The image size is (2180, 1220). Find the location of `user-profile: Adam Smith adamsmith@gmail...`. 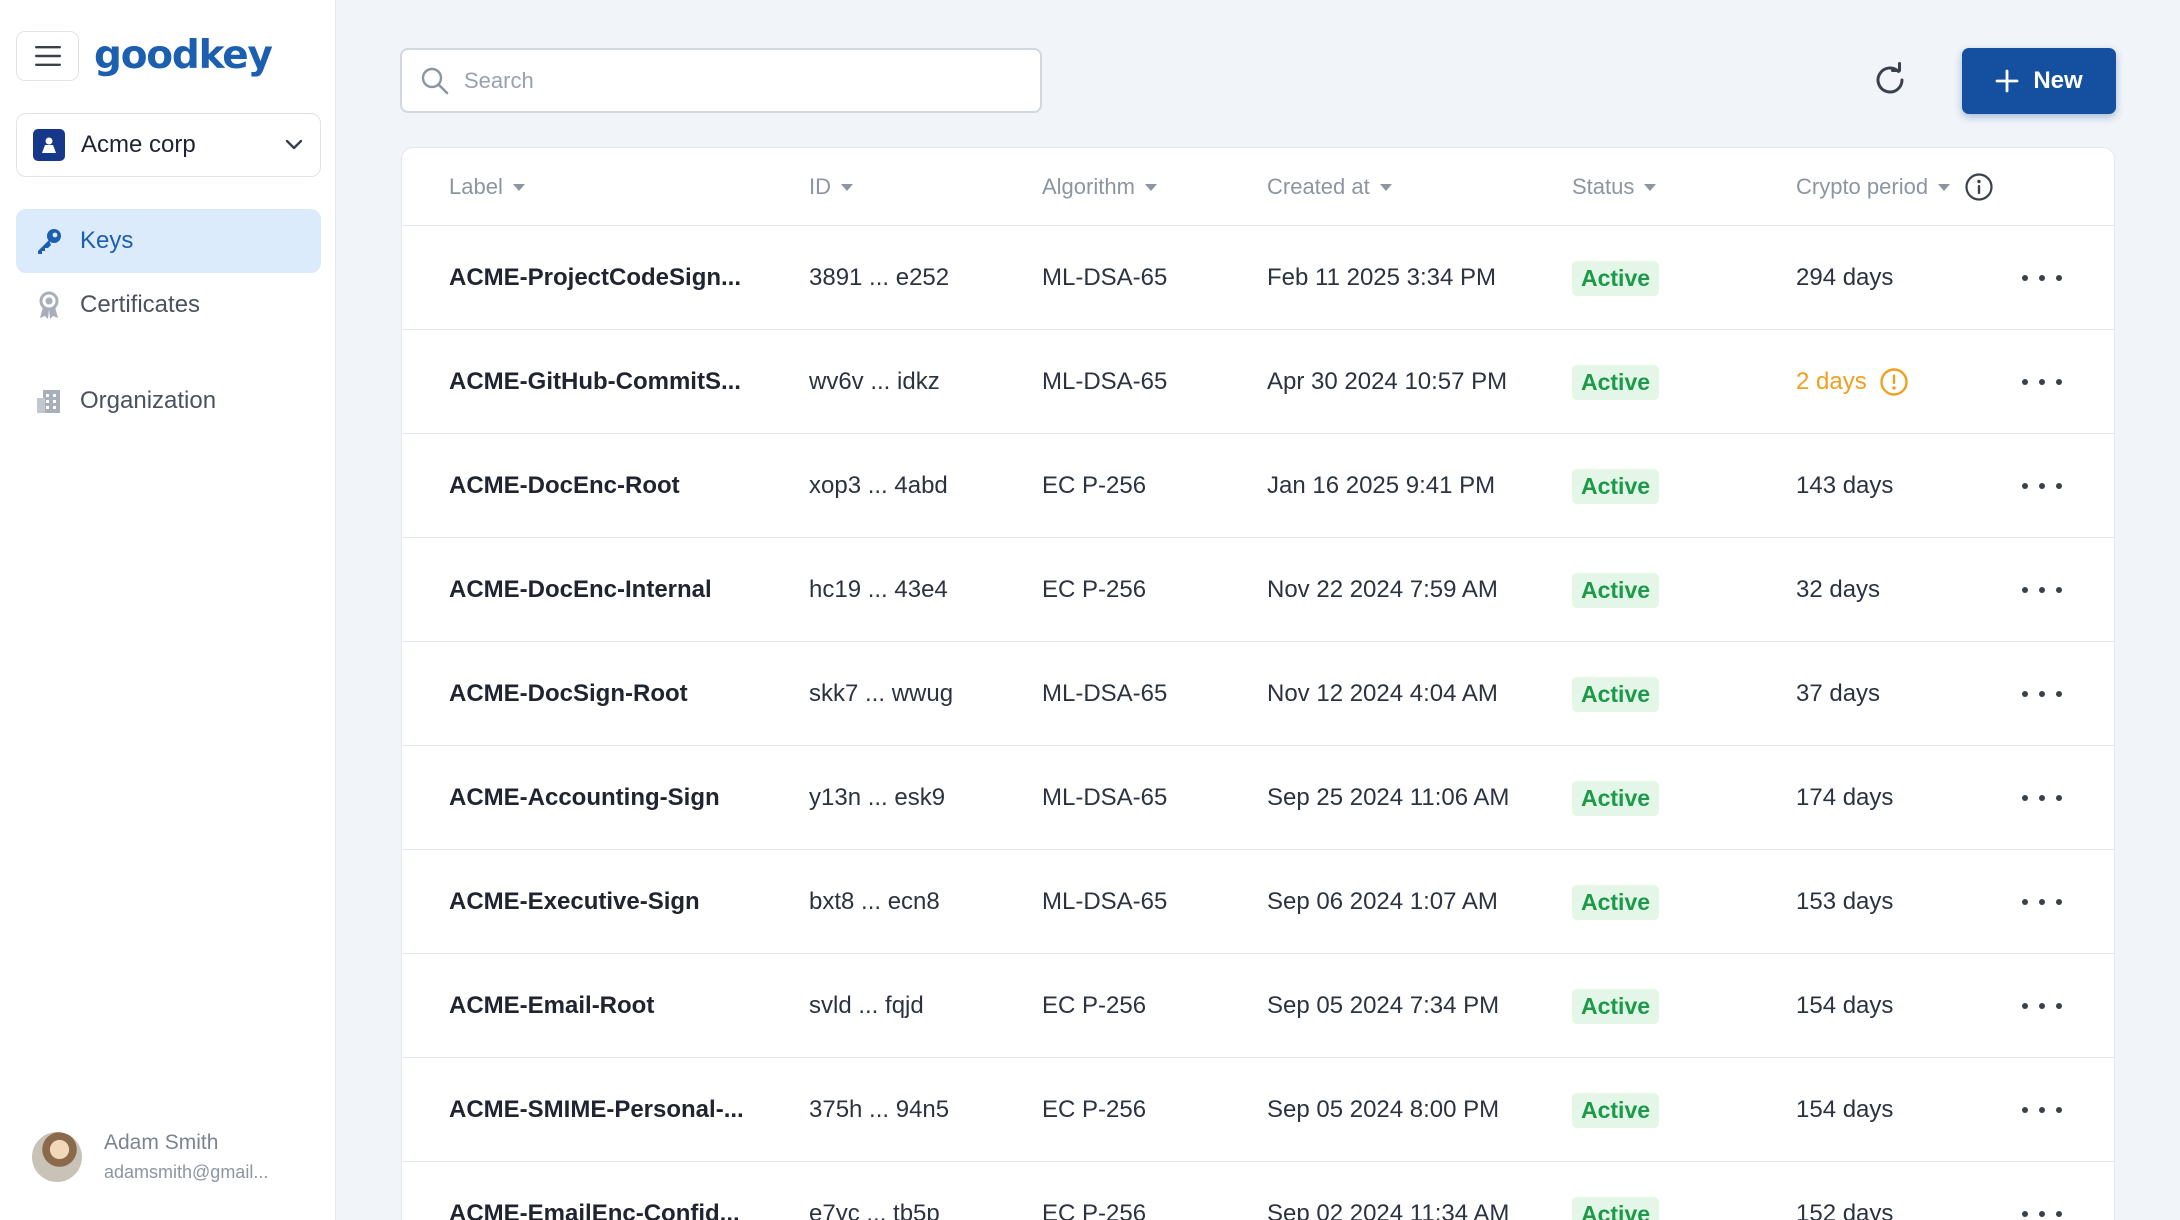

user-profile: Adam Smith adamsmith@gmail... is located at coordinates (150, 1157).